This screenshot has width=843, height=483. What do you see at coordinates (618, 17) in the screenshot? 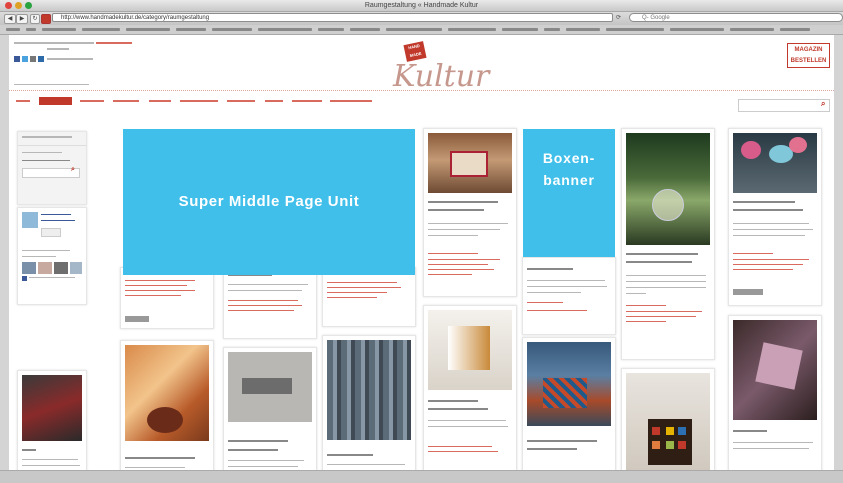
I see `reader-icon: ⟳` at bounding box center [618, 17].